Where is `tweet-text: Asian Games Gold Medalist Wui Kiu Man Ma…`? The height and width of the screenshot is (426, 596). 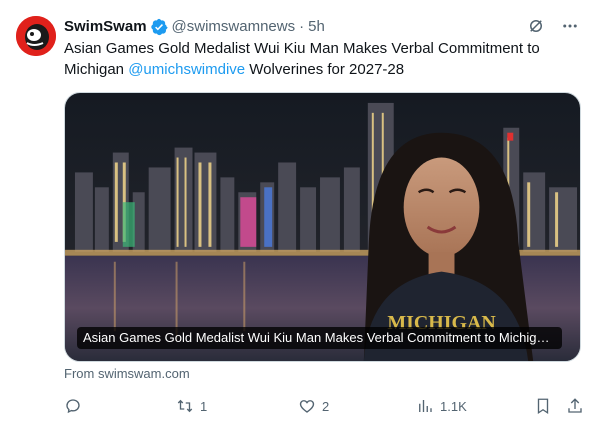 tweet-text: Asian Games Gold Medalist Wui Kiu Man Ma… is located at coordinates (319, 59).